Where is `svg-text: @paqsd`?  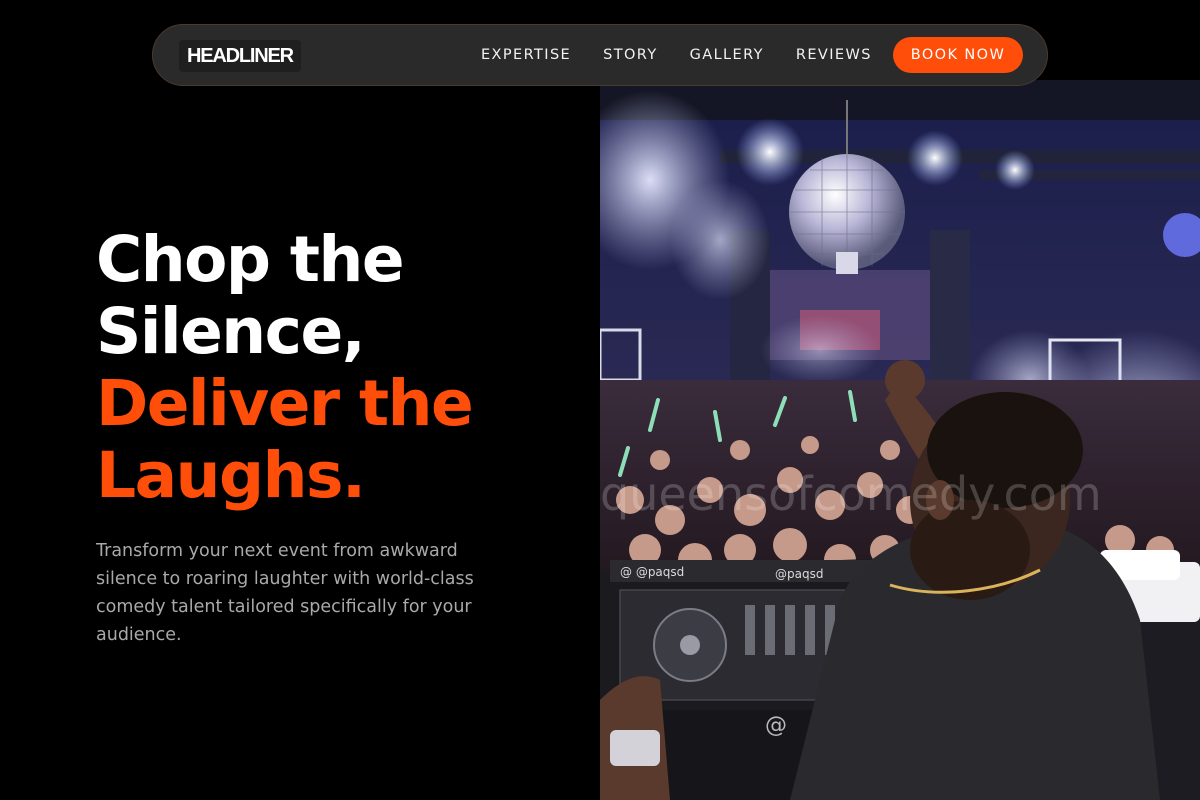 svg-text: @paqsd is located at coordinates (799, 574).